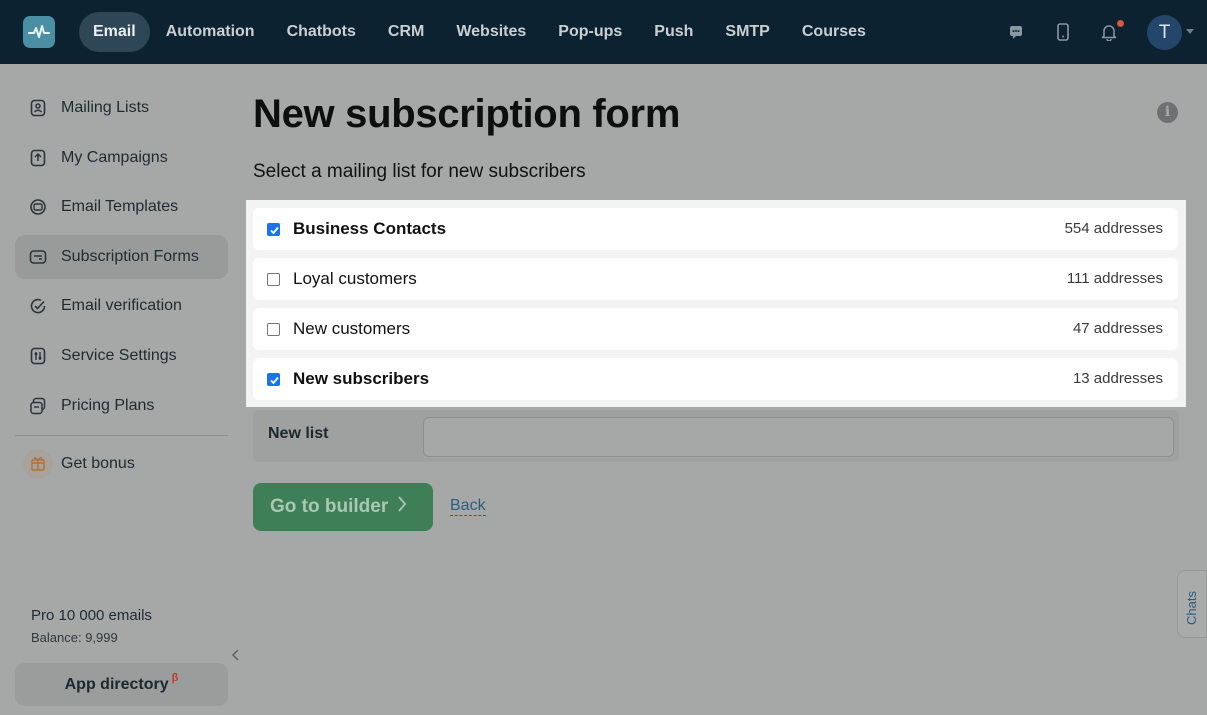 The image size is (1207, 715). What do you see at coordinates (747, 32) in the screenshot?
I see `nav-smtp: SMTP` at bounding box center [747, 32].